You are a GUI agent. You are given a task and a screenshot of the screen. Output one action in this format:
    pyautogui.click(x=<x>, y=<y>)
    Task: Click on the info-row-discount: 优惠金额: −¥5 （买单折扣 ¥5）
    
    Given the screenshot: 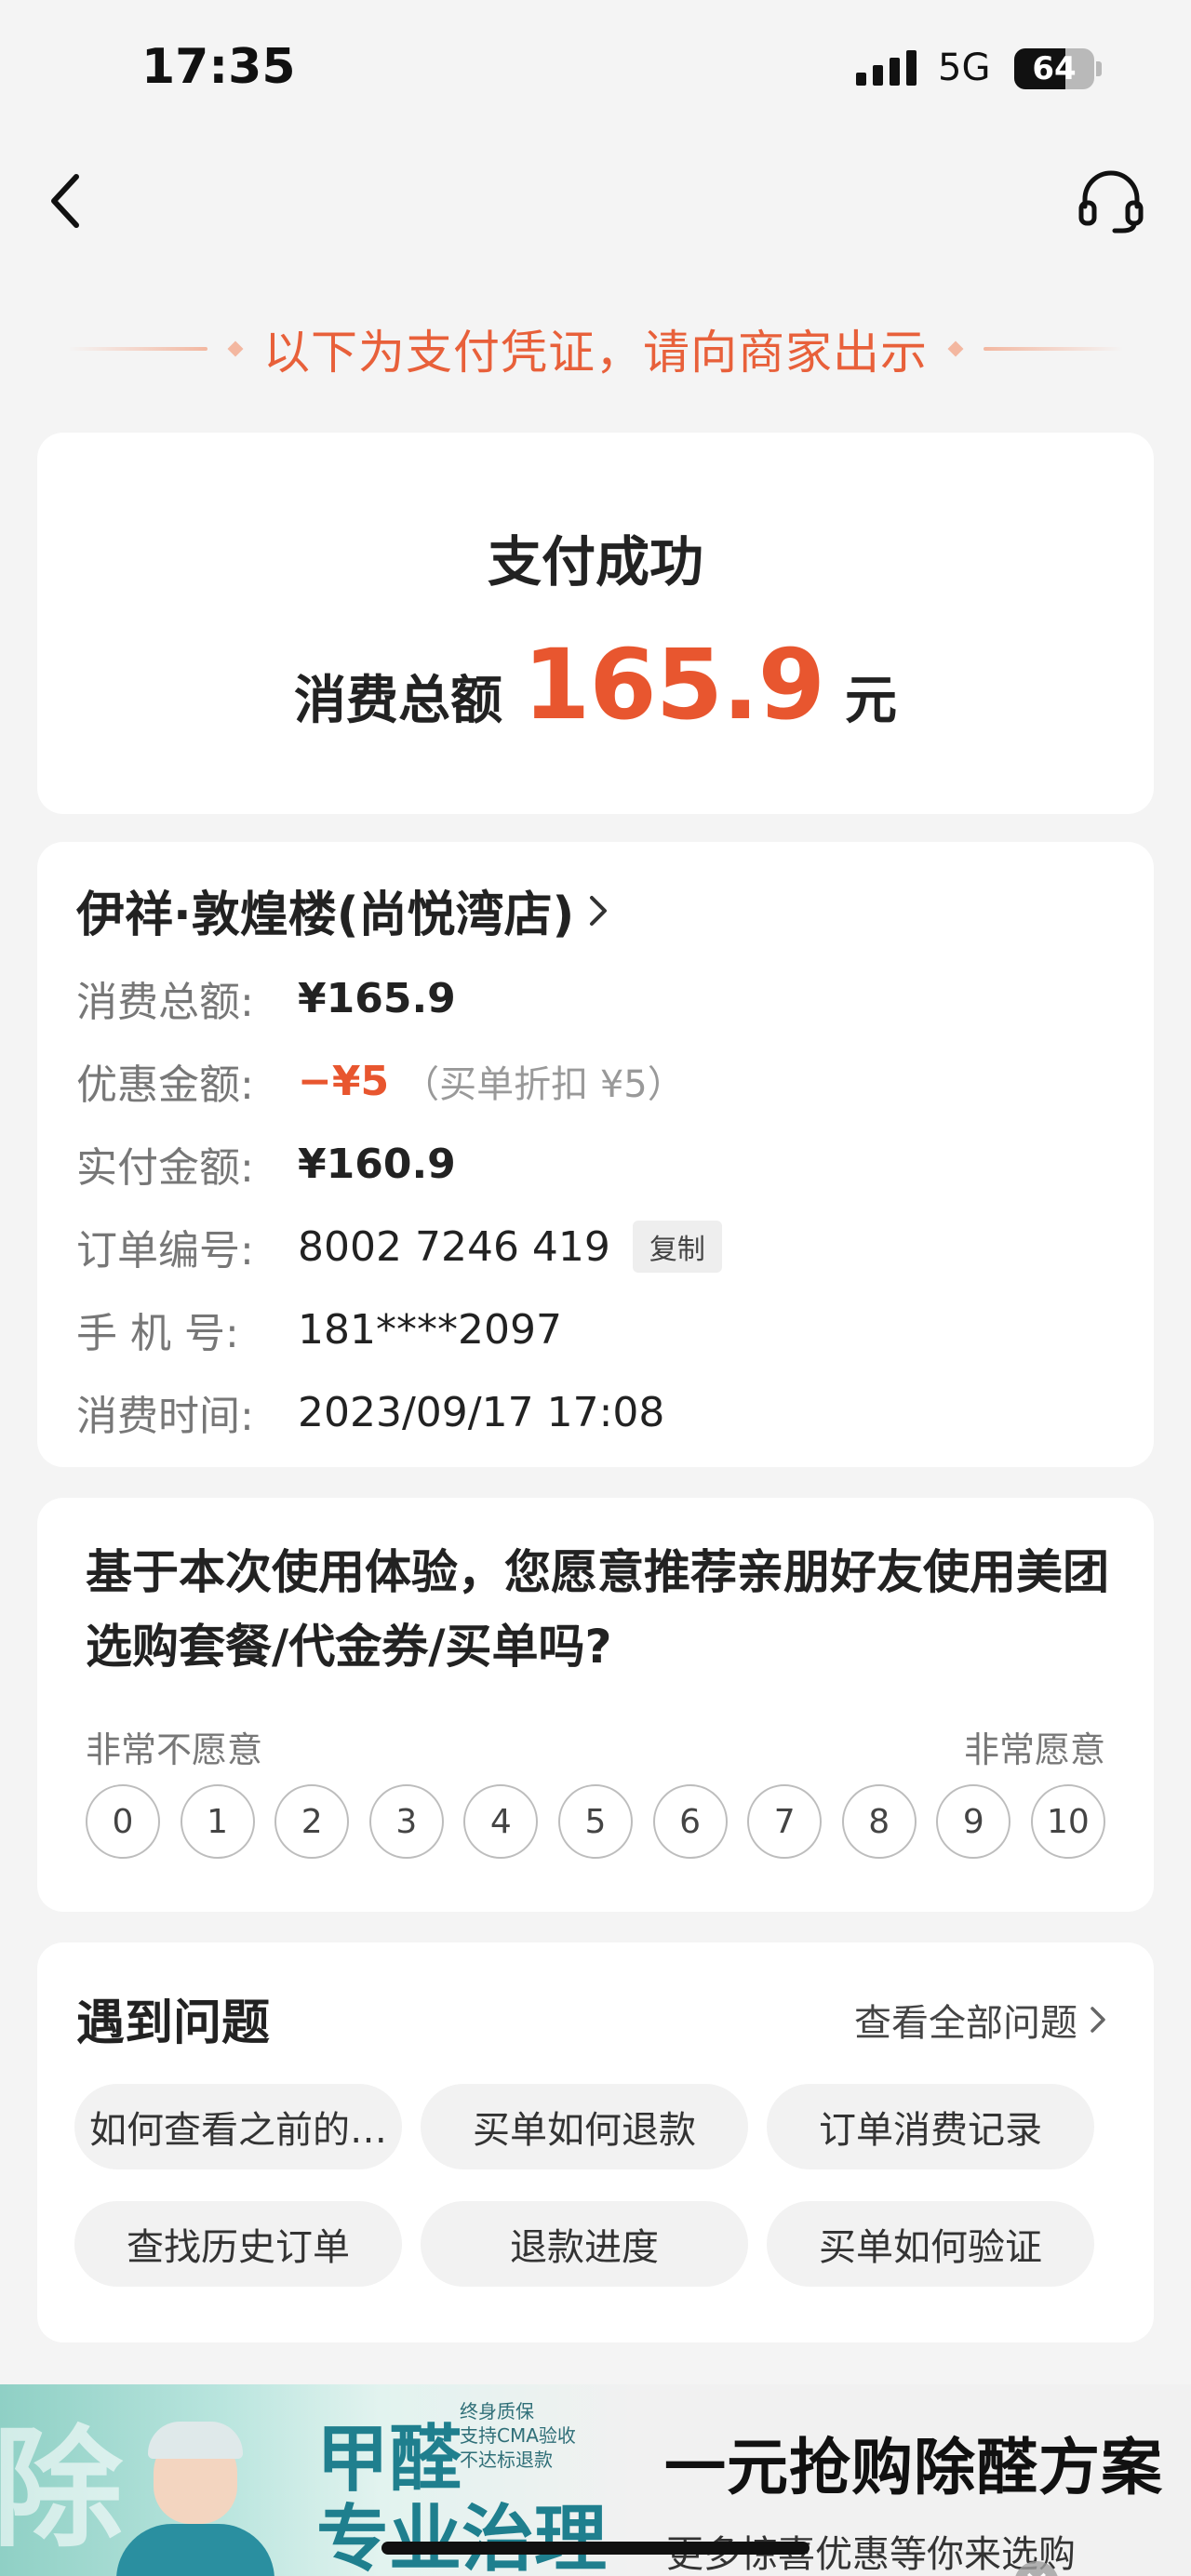 What is the action you would take?
    pyautogui.click(x=380, y=1081)
    